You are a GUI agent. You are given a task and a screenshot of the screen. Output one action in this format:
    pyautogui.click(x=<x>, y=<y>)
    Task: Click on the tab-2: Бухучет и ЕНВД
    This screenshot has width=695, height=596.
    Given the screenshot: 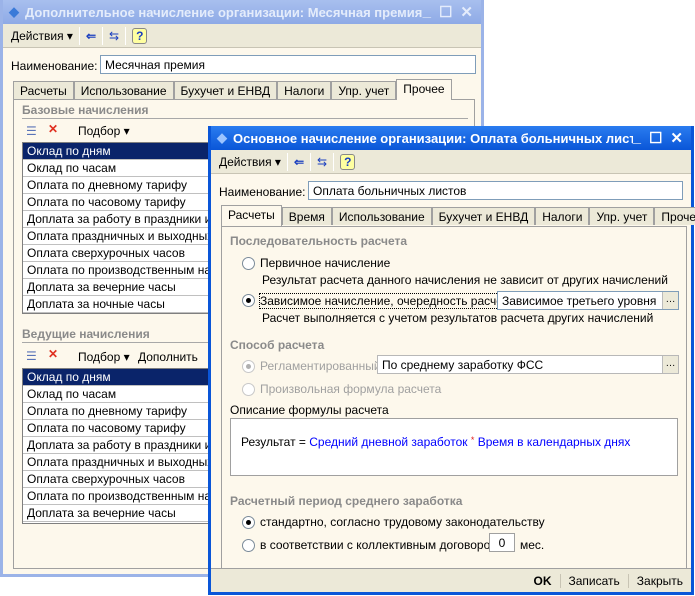 What is the action you would take?
    pyautogui.click(x=225, y=90)
    